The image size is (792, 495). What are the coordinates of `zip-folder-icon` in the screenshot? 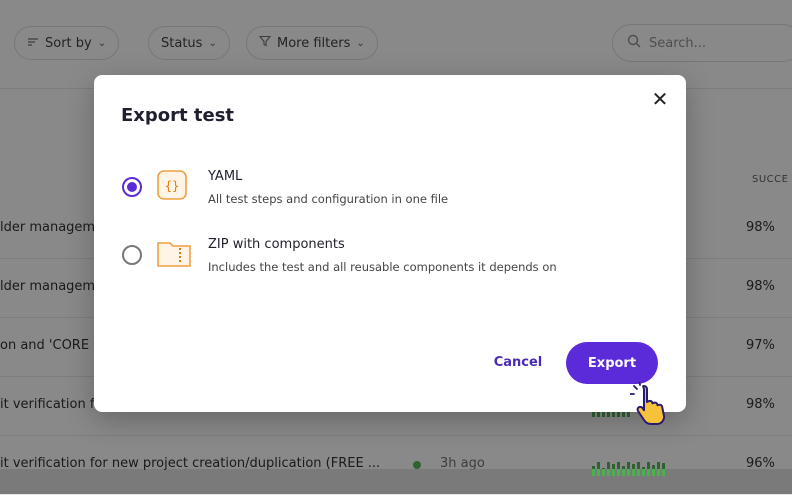 It's located at (173, 253).